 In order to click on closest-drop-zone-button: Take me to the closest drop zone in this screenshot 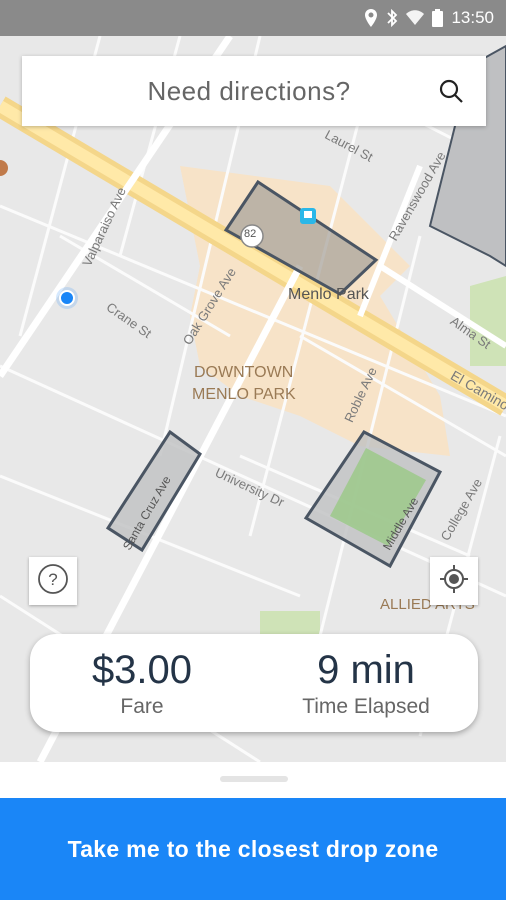, I will do `click(253, 849)`.